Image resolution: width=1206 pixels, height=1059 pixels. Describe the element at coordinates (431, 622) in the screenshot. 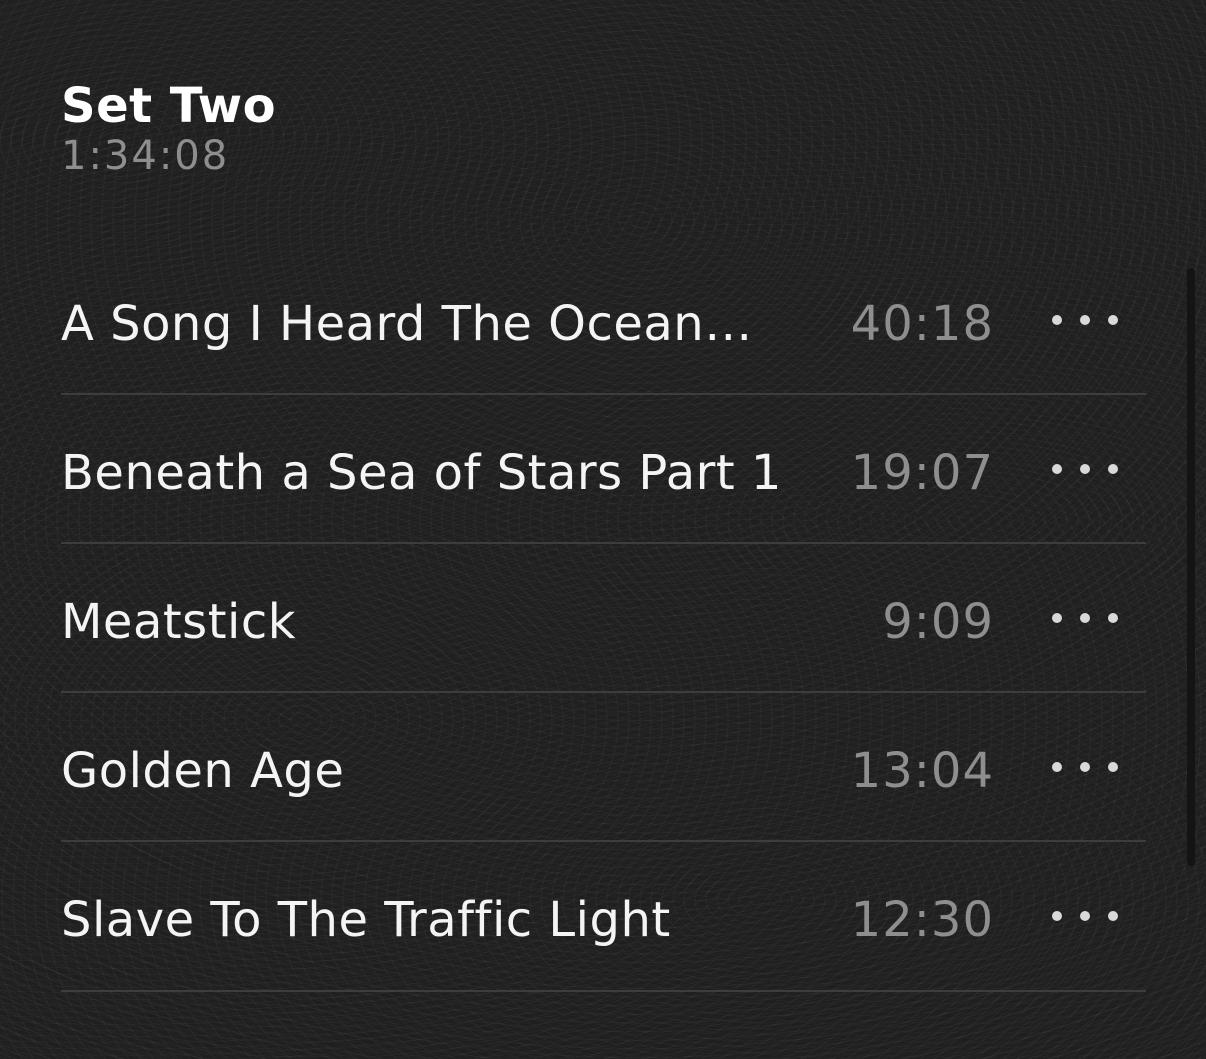

I see `track-title: Meatstick` at that location.